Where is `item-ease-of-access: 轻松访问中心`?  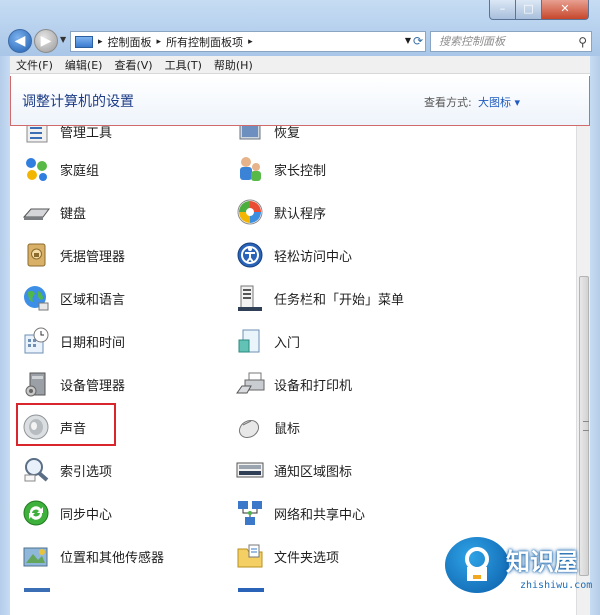
item-ease-of-access: 轻松访问中心 is located at coordinates (293, 255).